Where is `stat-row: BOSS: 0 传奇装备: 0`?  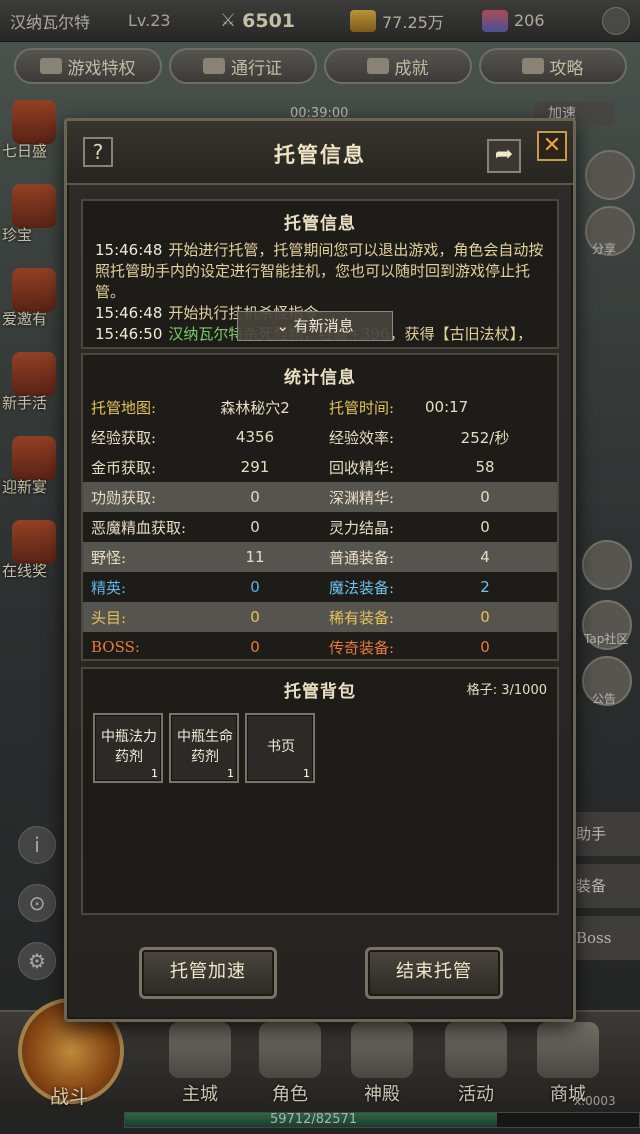 stat-row: BOSS: 0 传奇装备: 0 is located at coordinates (320, 647).